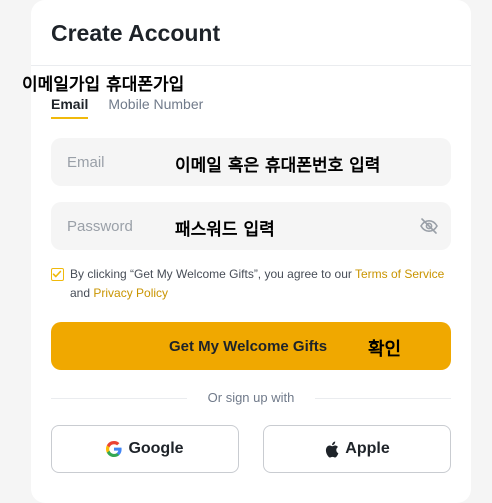 This screenshot has height=503, width=492. I want to click on header-divider, so click(251, 65).